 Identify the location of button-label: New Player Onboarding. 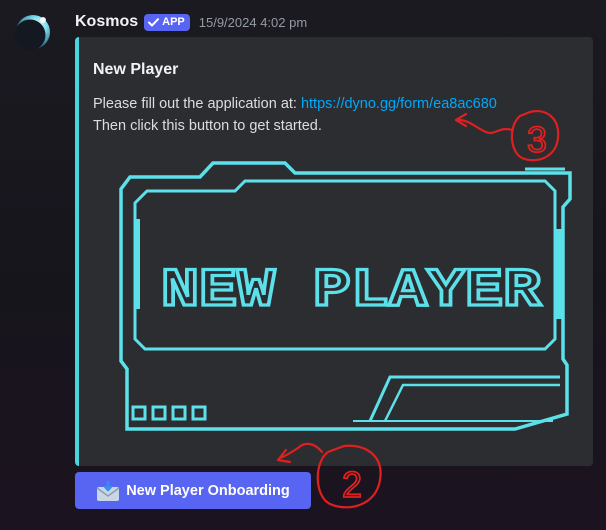
(208, 490).